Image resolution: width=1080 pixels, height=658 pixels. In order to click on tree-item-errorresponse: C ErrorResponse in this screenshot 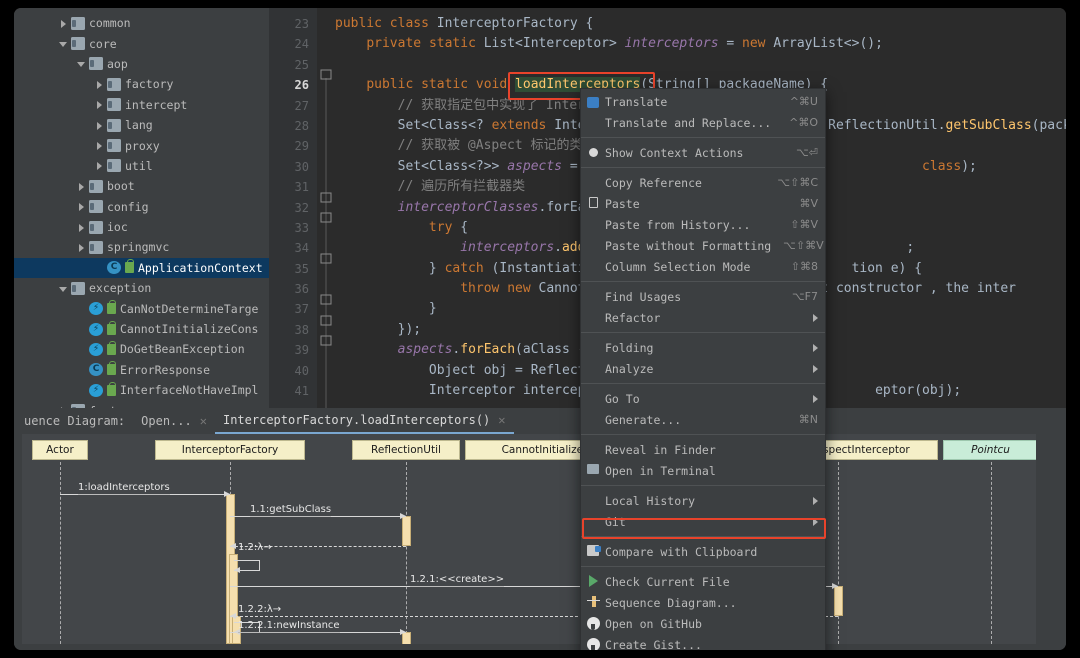, I will do `click(141, 370)`.